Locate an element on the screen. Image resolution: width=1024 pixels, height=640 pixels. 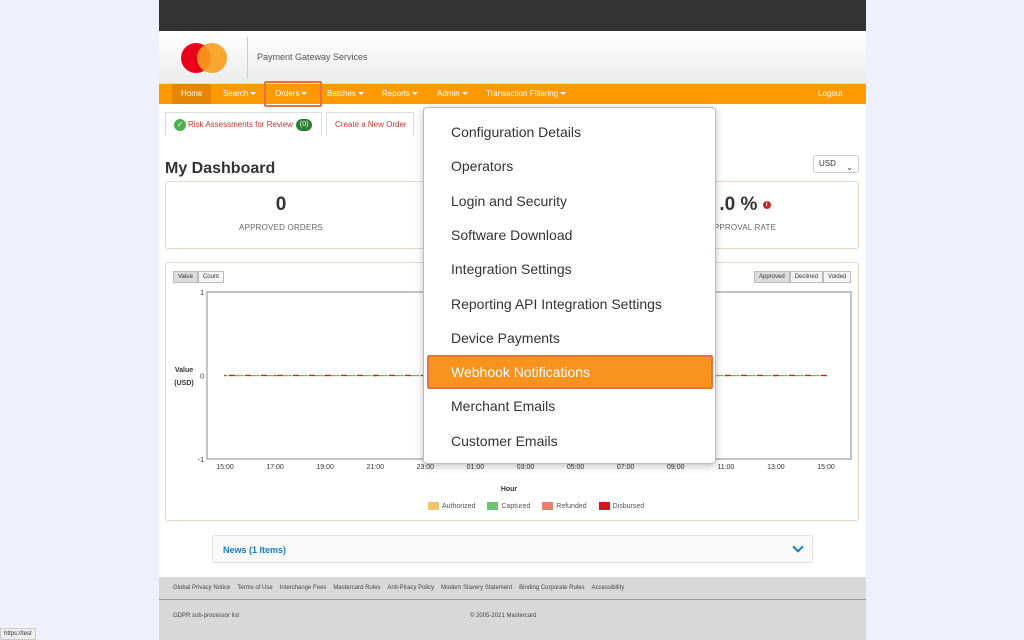
footer-divider is located at coordinates (512, 599).